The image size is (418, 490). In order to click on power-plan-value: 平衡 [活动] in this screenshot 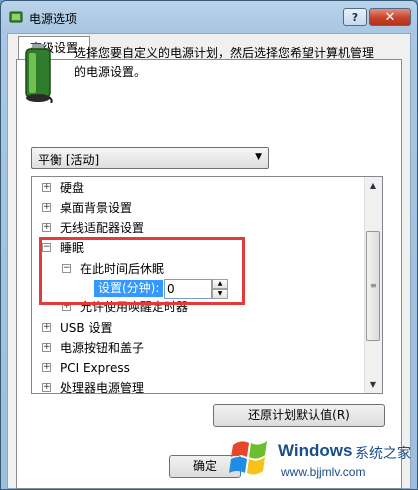, I will do `click(69, 160)`.